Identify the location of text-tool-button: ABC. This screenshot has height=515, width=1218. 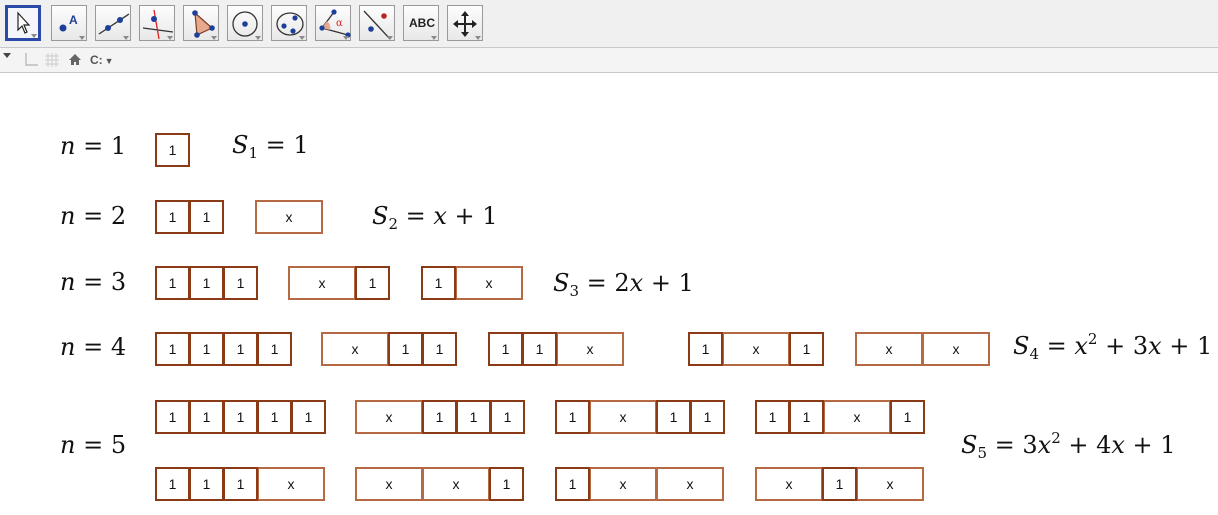
(421, 23).